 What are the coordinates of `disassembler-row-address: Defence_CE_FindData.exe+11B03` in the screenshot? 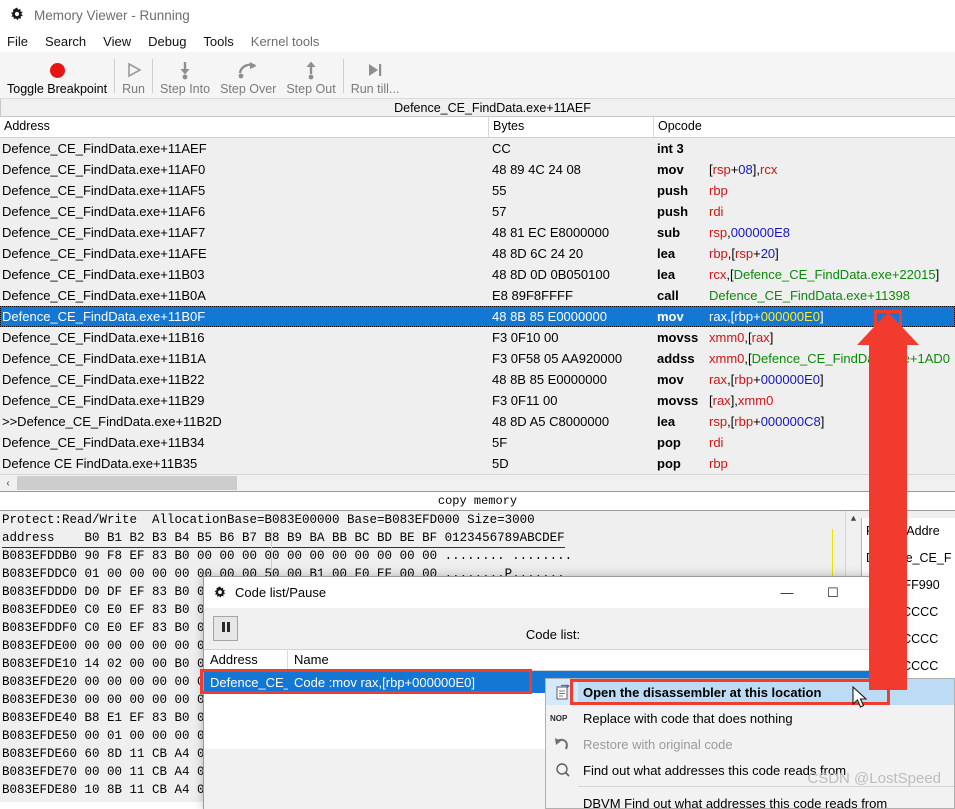 It's located at (103, 274).